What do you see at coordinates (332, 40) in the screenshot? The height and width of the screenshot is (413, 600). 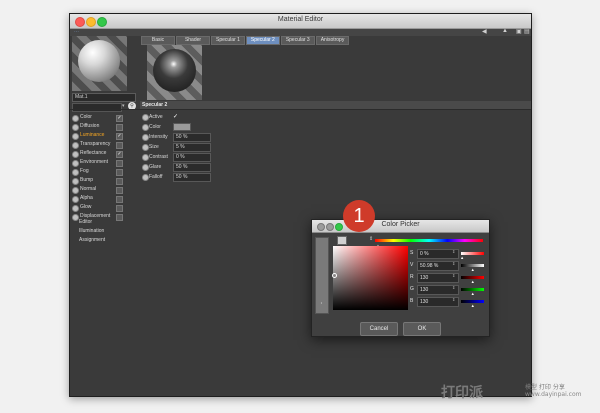 I see `tab-anisotropy: Anisotropy` at bounding box center [332, 40].